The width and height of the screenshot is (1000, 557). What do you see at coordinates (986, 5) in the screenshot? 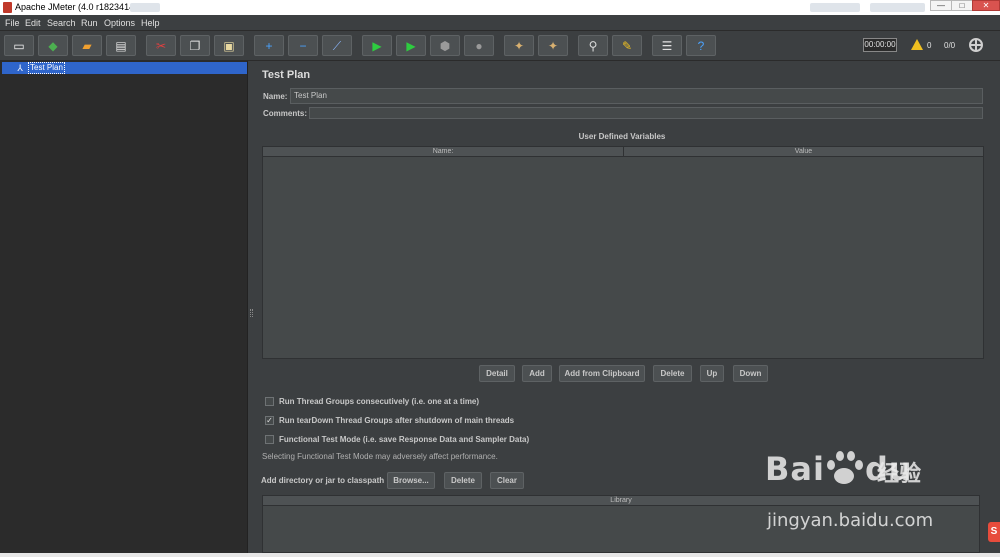
I see `close-button: ✕` at bounding box center [986, 5].